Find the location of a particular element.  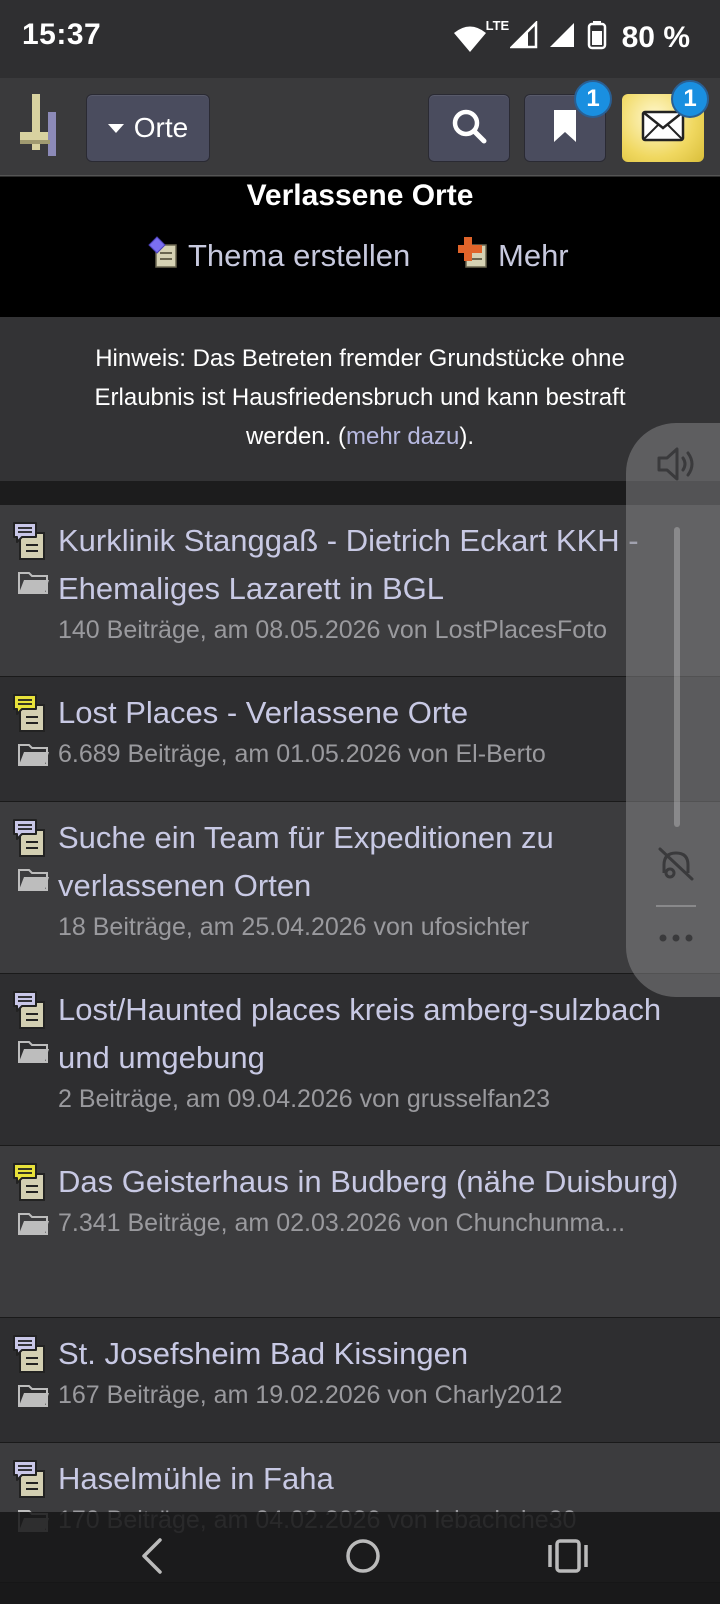

more-options-icon is located at coordinates (676, 940).